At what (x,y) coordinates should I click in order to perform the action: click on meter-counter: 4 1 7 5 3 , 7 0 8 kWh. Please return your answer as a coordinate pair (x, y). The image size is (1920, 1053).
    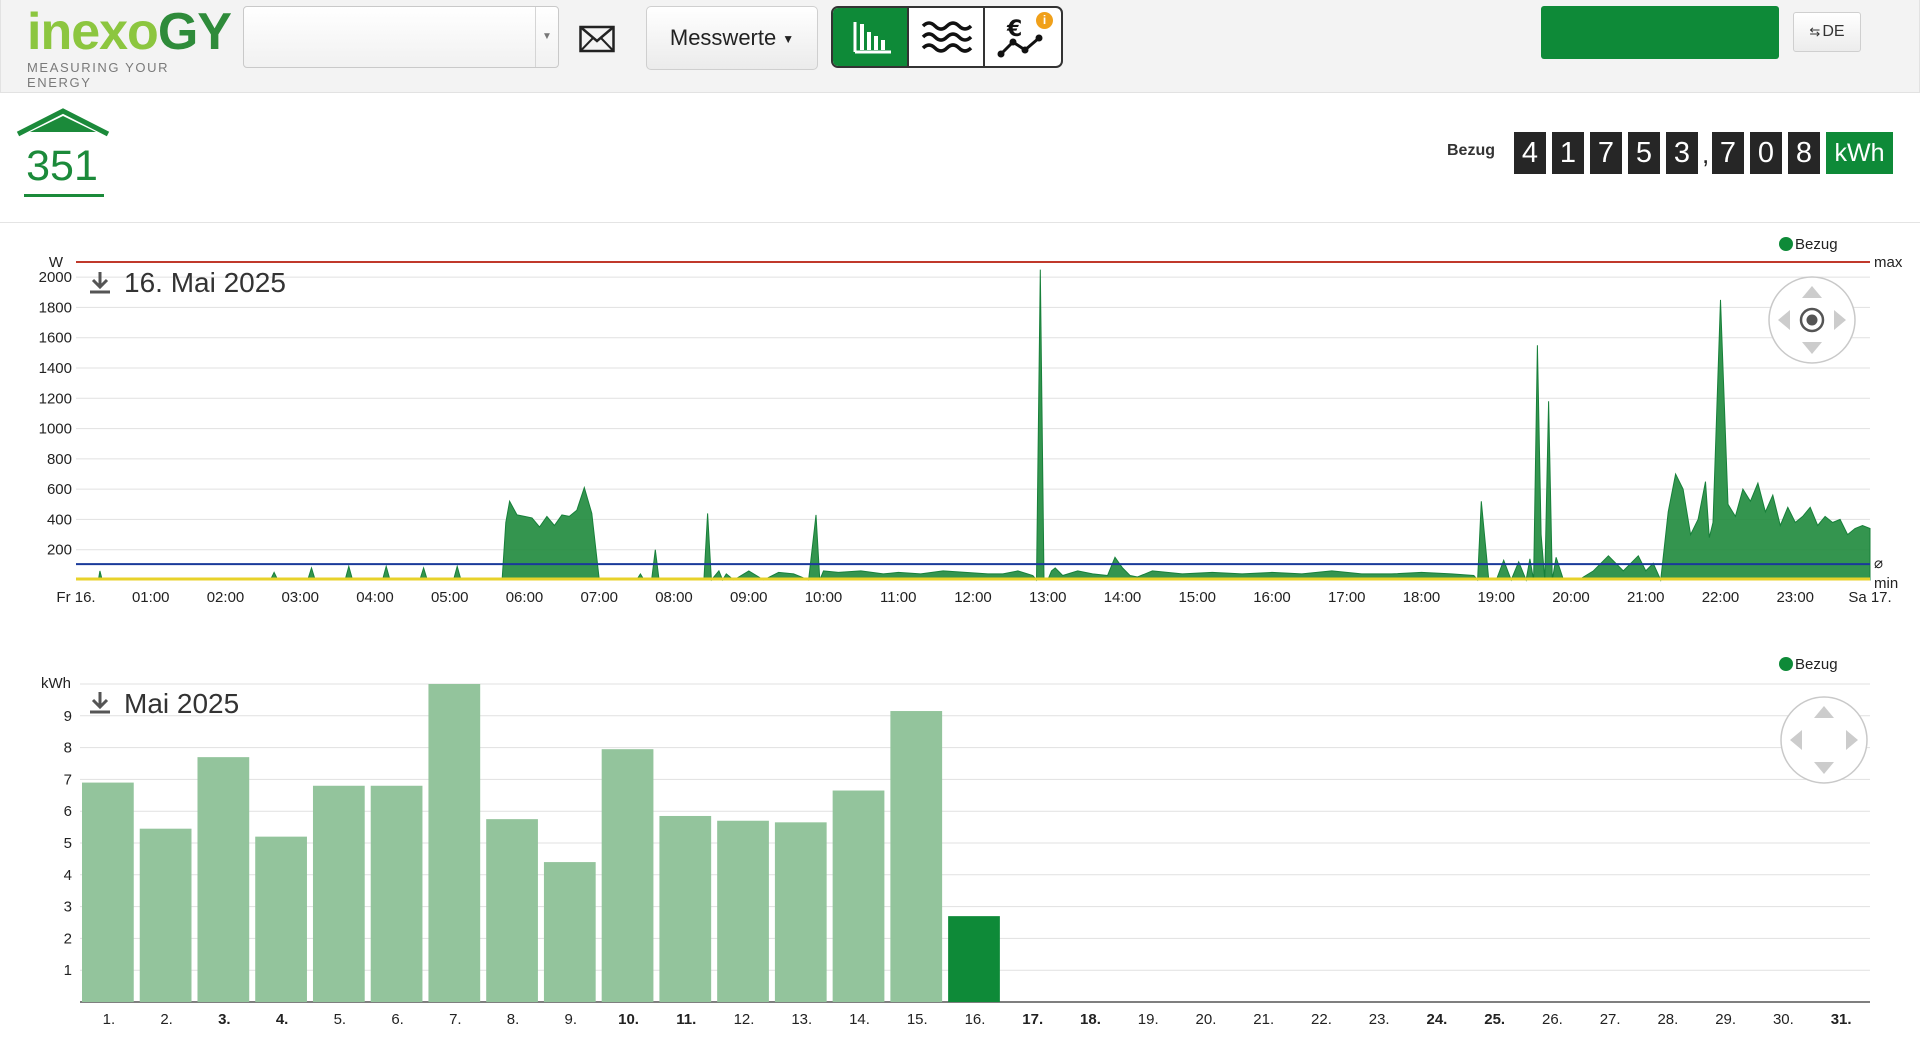
    Looking at the image, I should click on (1703, 153).